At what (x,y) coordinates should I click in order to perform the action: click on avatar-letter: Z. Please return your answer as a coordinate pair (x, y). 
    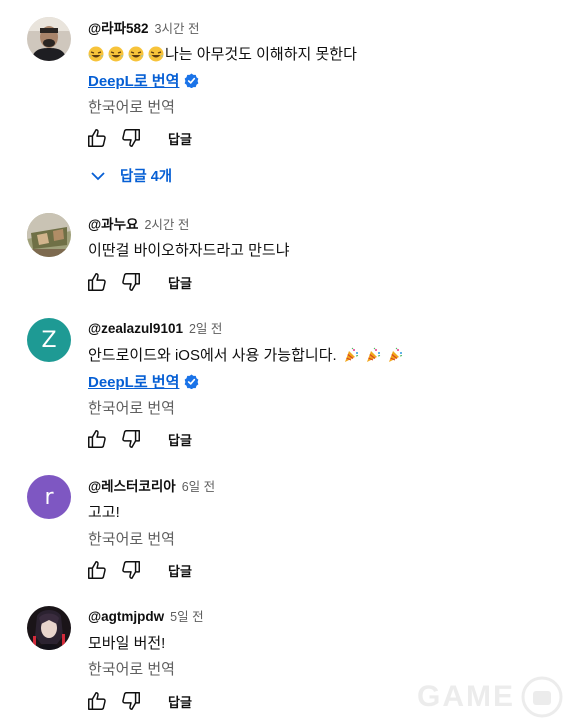
    Looking at the image, I should click on (49, 340).